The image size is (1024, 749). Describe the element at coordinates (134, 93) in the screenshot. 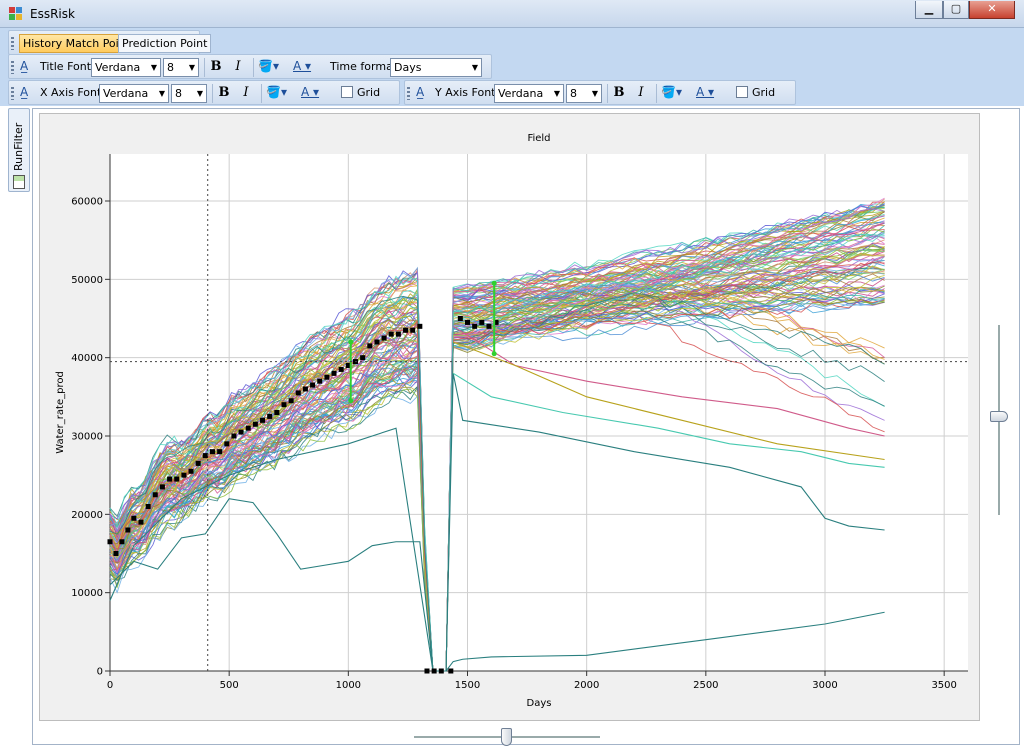

I see `x-axis-font-combo: Verdana ▼` at that location.